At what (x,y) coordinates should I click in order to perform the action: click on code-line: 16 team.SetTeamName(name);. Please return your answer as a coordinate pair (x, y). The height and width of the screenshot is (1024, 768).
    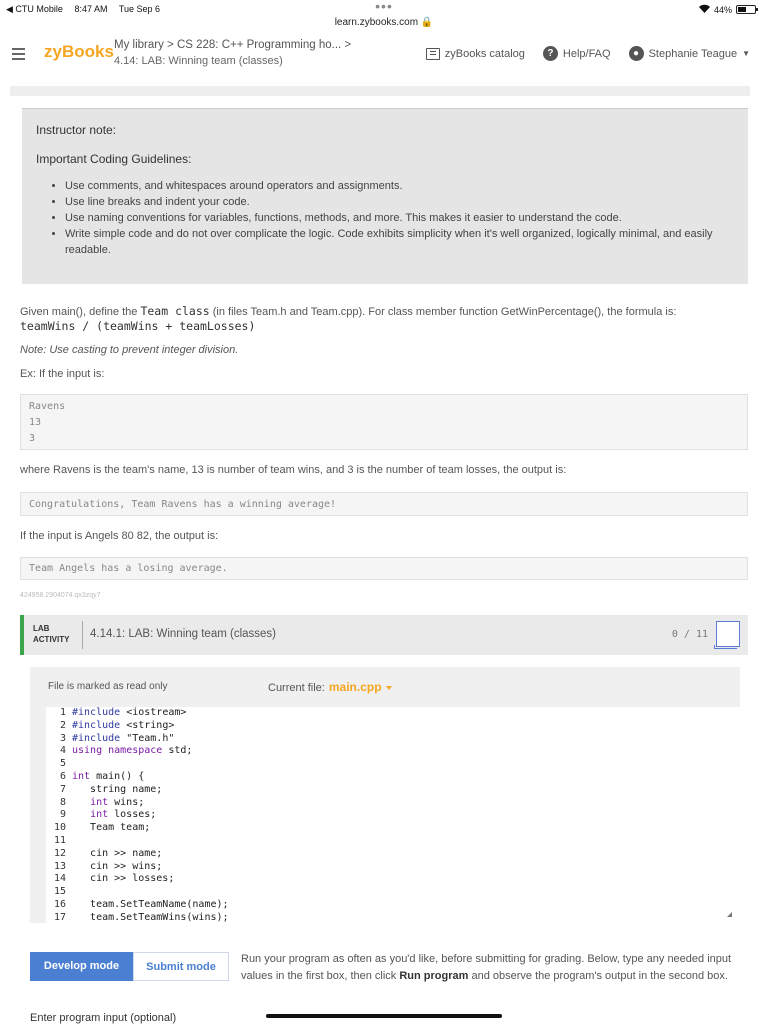
    Looking at the image, I should click on (393, 905).